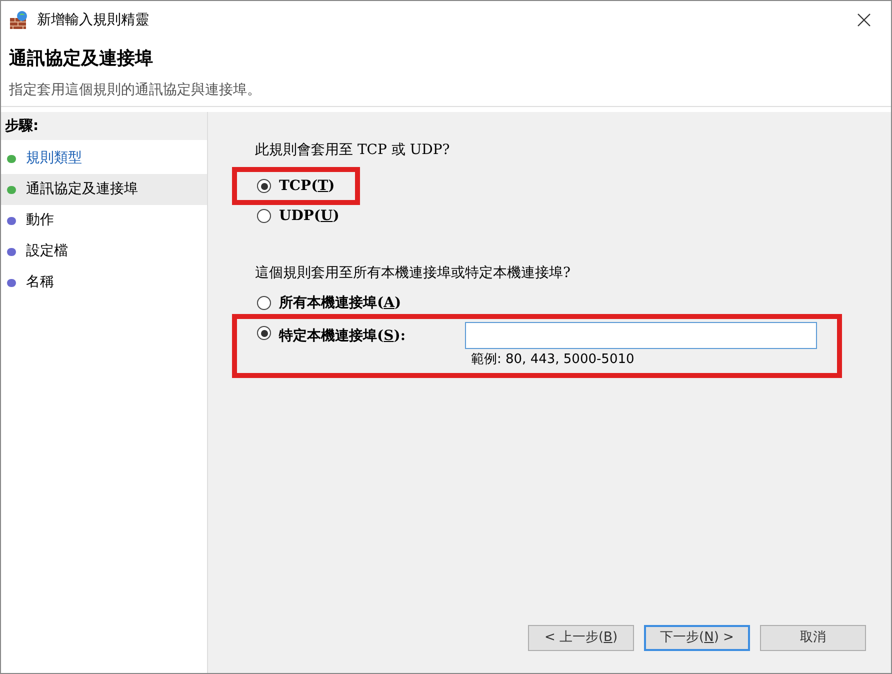  Describe the element at coordinates (135, 90) in the screenshot. I see `page-description: 指定套用這個規則的通訊協定與連接埠。` at that location.